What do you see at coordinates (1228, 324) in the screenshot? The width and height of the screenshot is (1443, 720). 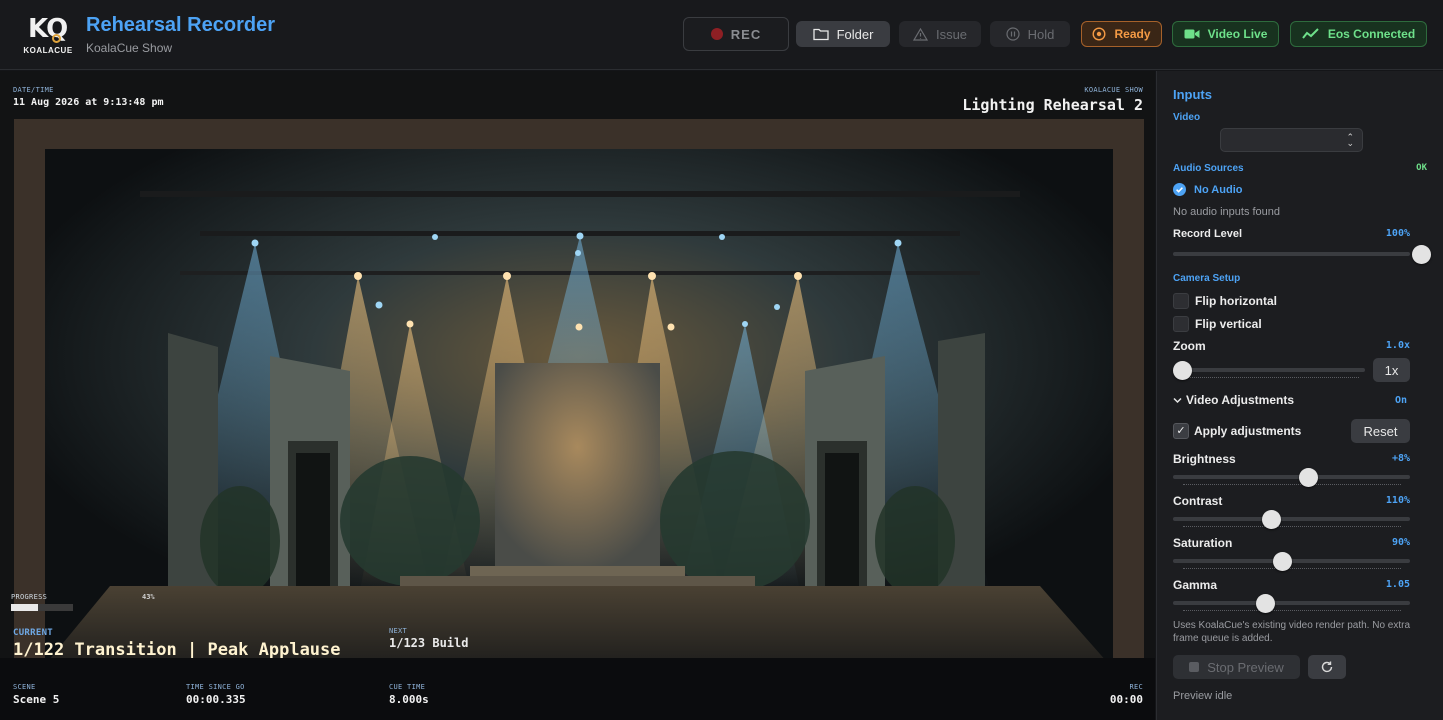 I see `flip-vertical-label: Flip vertical` at bounding box center [1228, 324].